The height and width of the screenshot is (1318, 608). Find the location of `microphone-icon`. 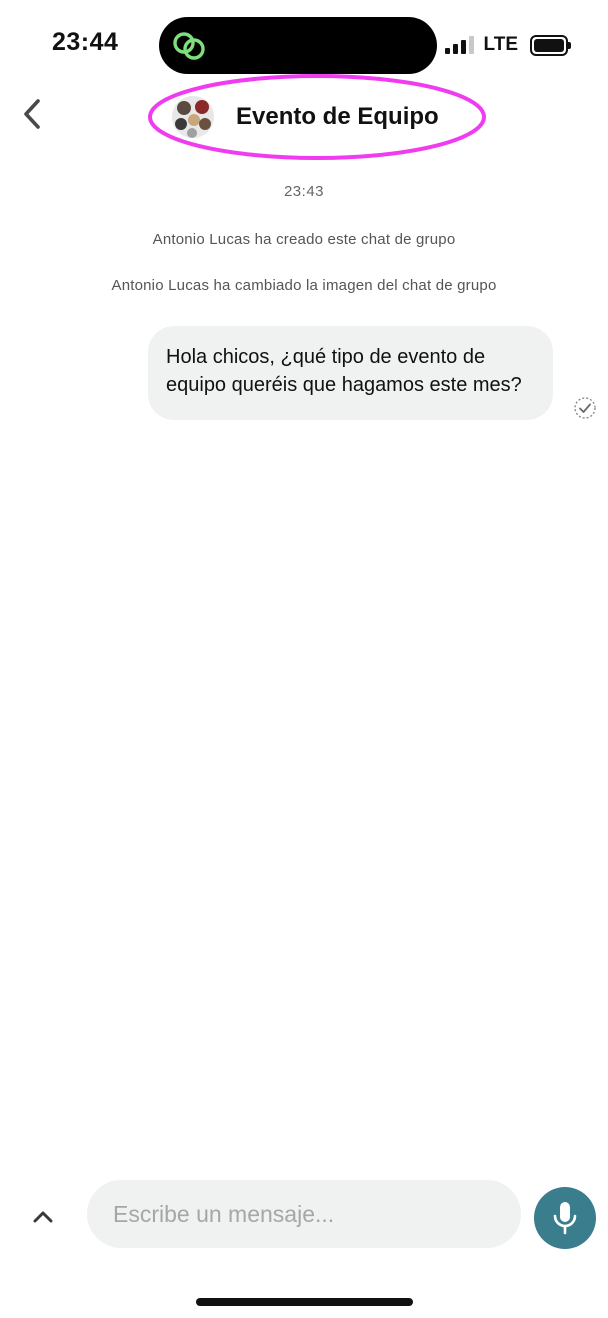

microphone-icon is located at coordinates (565, 1218).